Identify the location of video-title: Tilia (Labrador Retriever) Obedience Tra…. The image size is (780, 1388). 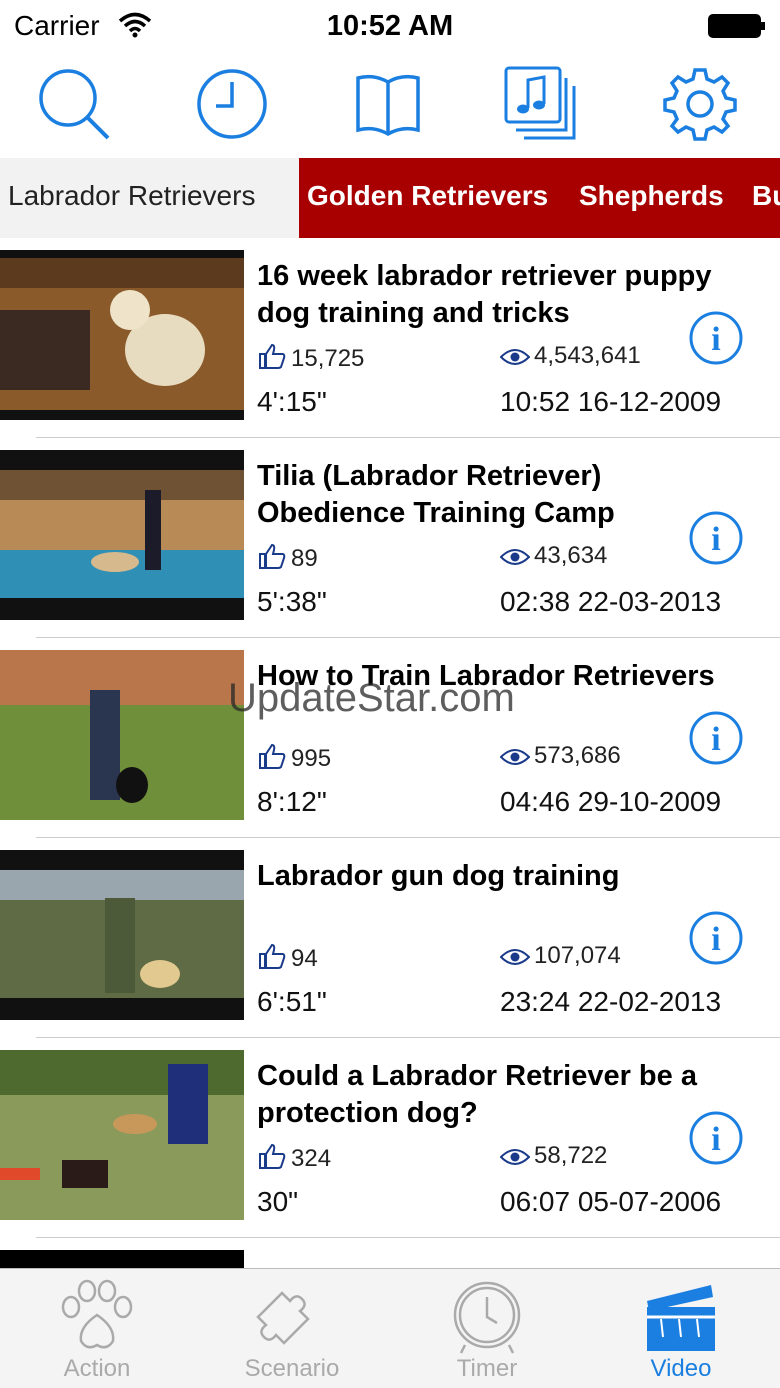
(436, 494).